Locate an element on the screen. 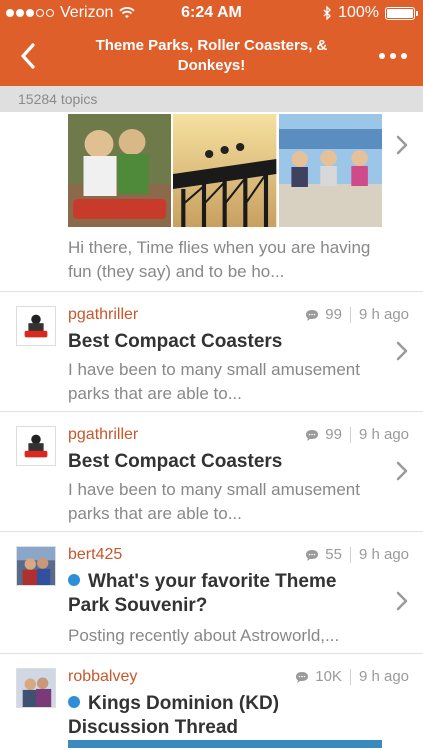 The height and width of the screenshot is (750, 423). photo-riders is located at coordinates (120, 170).